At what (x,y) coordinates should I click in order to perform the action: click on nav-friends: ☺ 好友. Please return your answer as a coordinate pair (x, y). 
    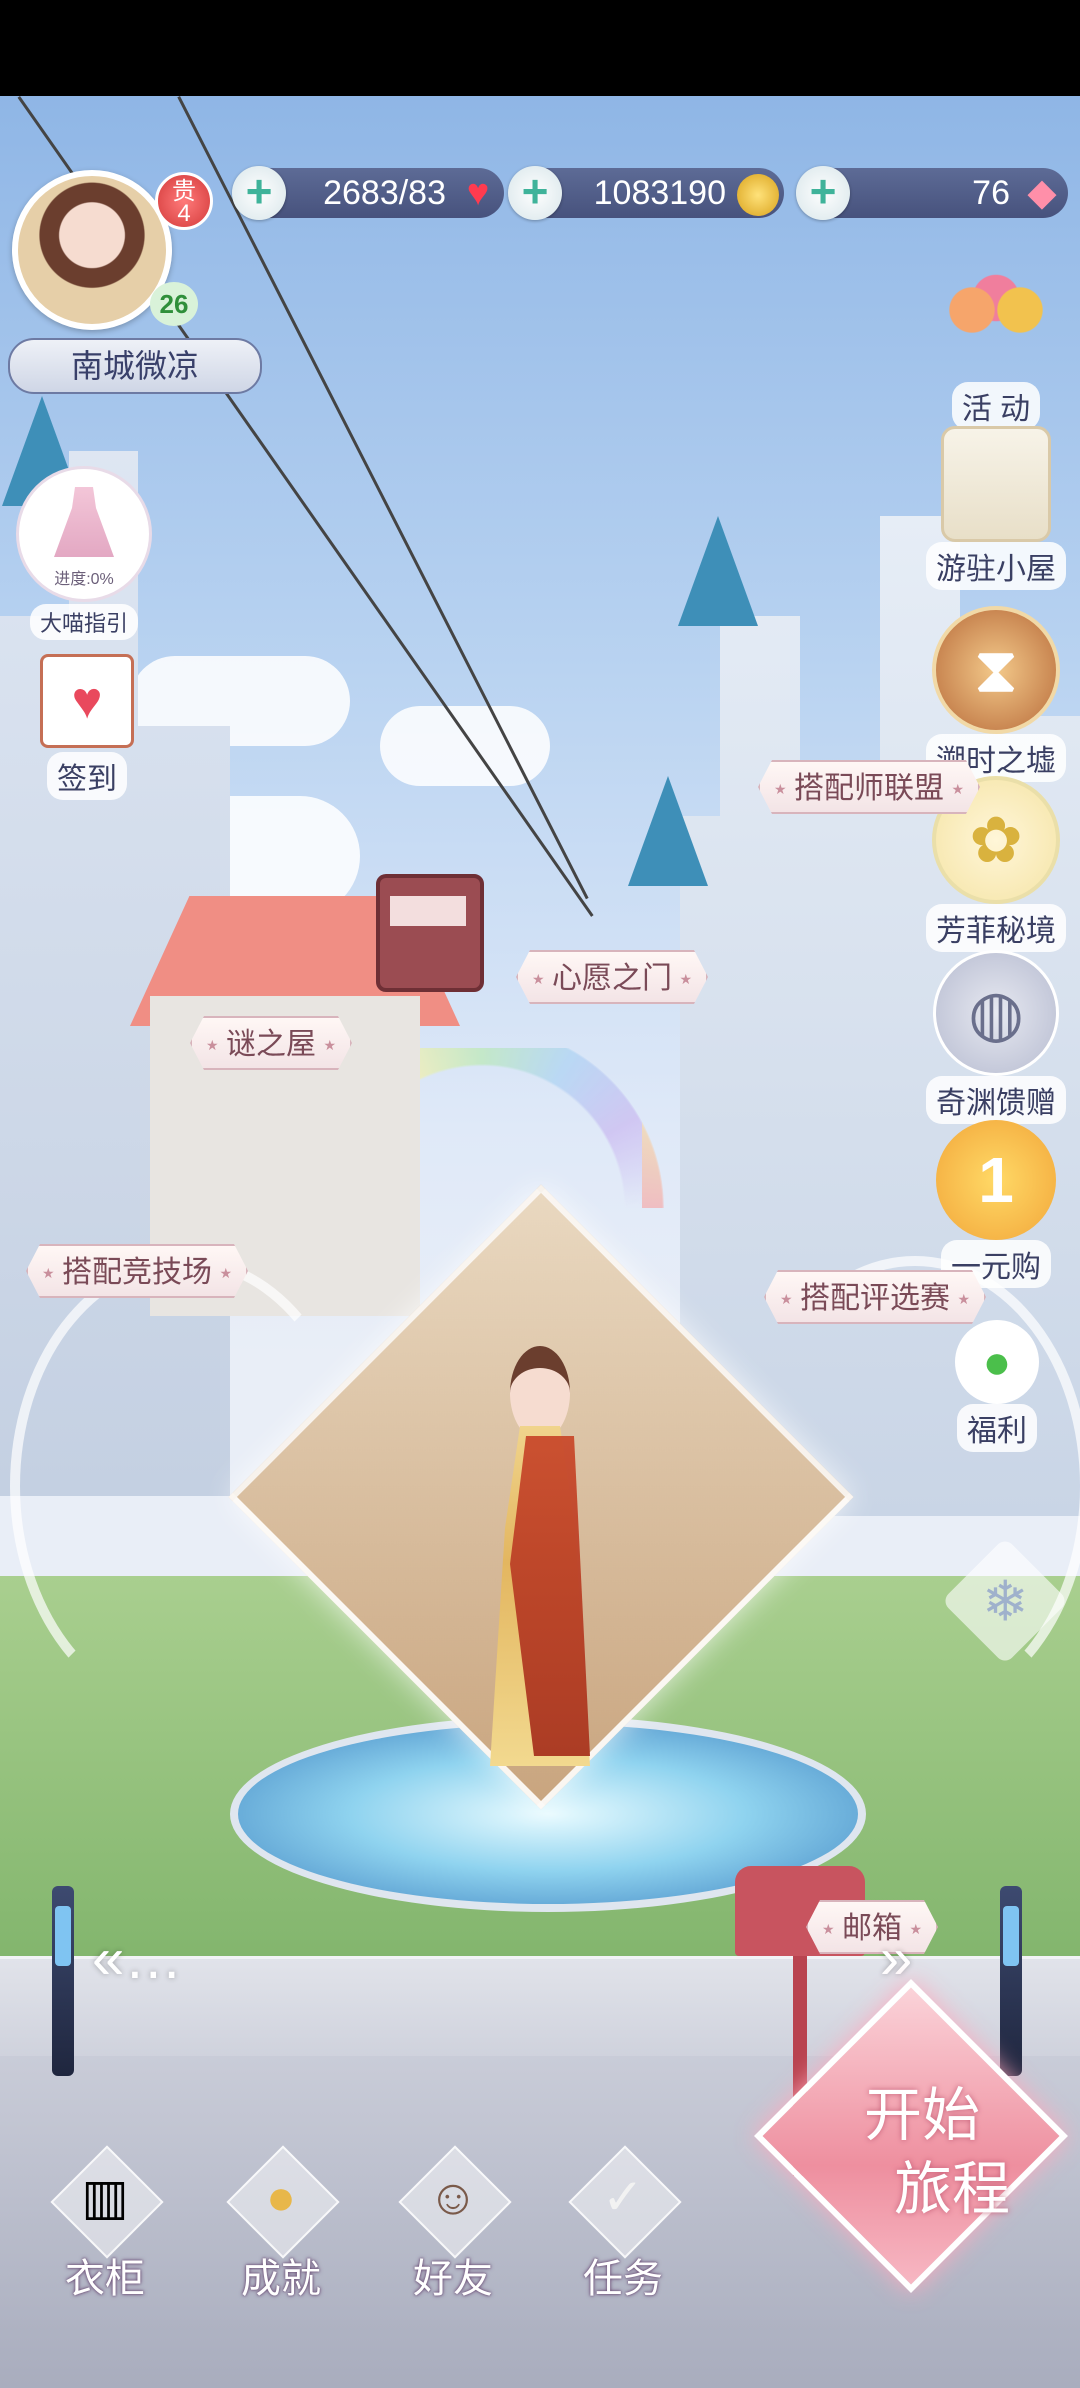
    Looking at the image, I should click on (453, 2224).